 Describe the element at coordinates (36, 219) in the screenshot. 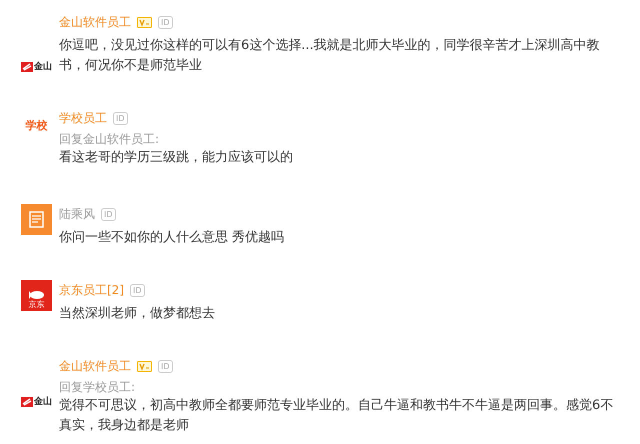

I see `document-icon` at that location.